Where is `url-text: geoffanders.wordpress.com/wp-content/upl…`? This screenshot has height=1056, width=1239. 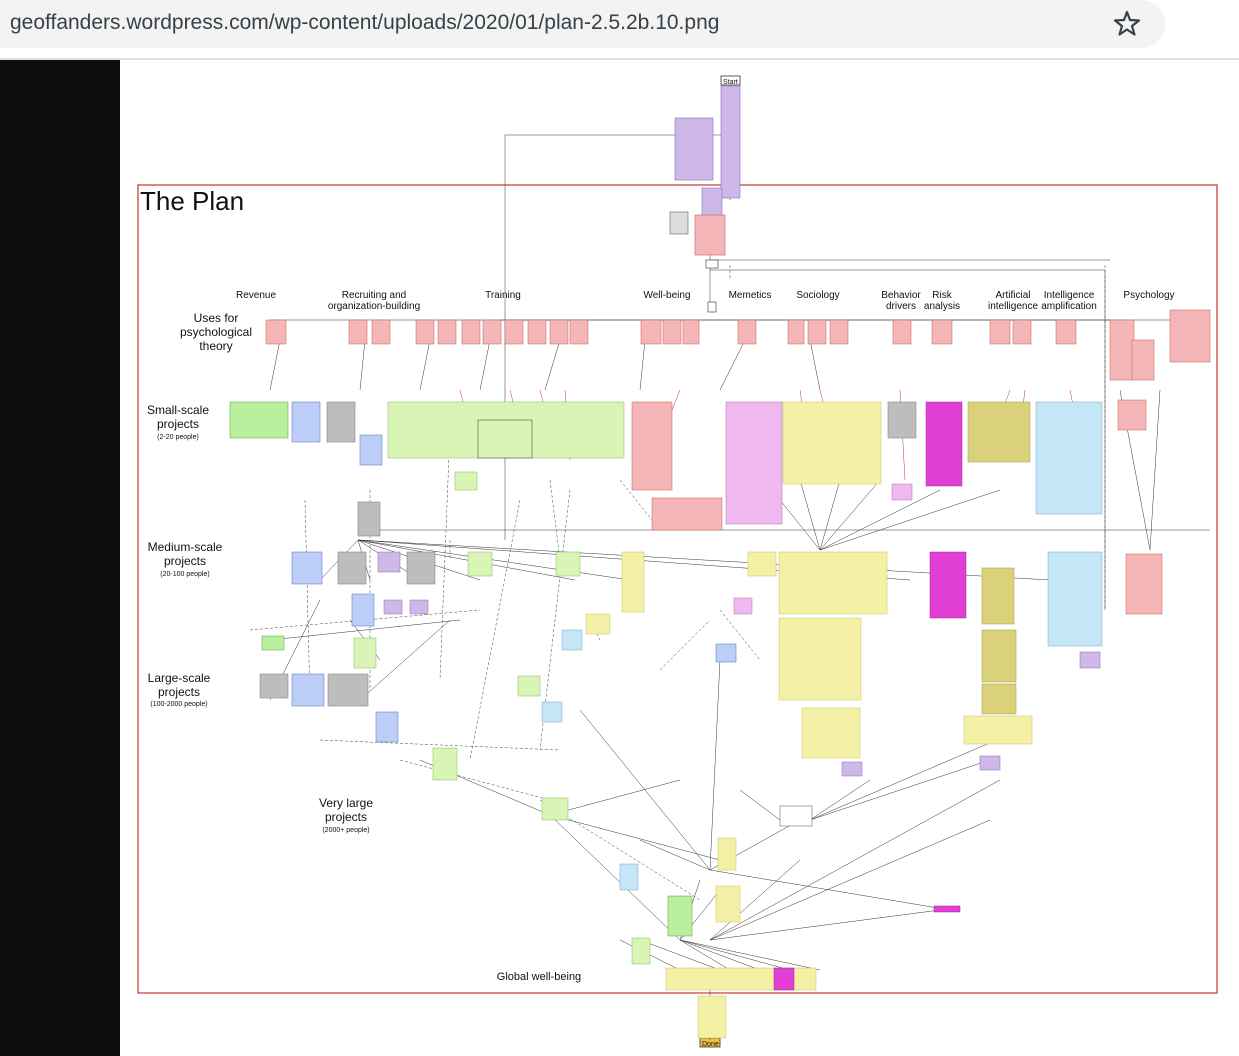
url-text: geoffanders.wordpress.com/wp-content/upl… is located at coordinates (364, 23).